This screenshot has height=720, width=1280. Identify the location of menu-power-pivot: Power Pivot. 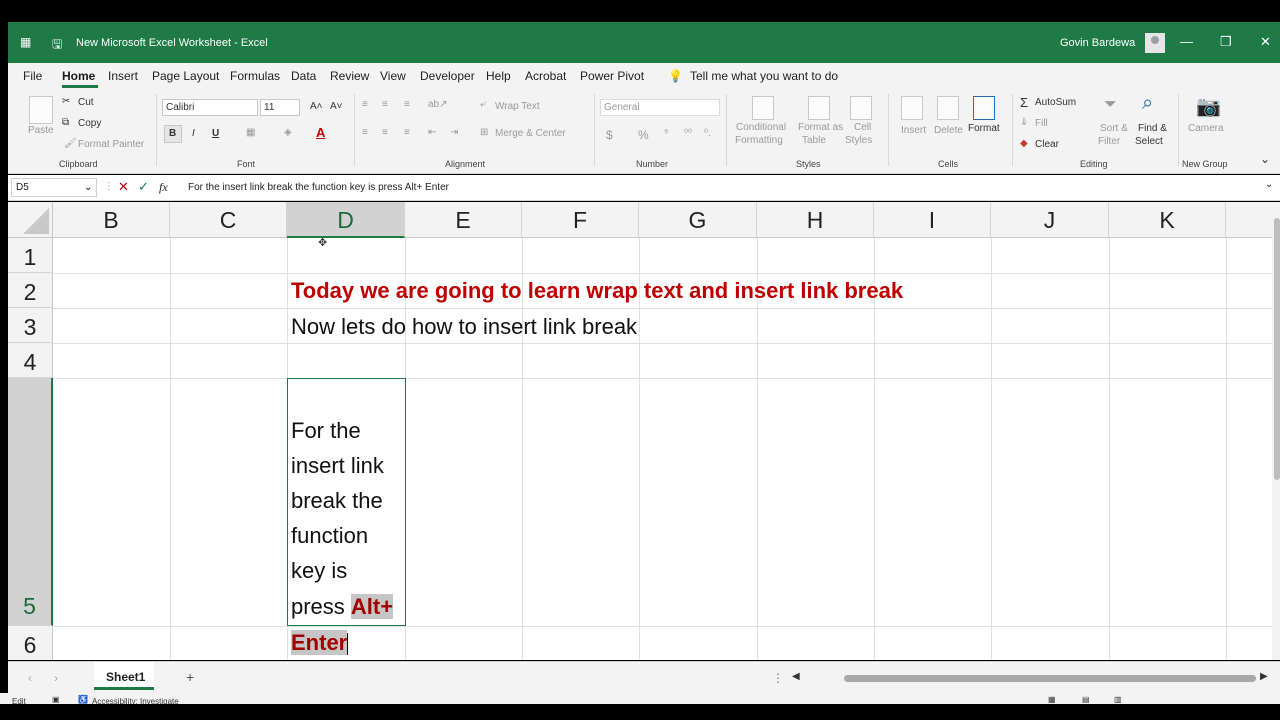
(612, 76).